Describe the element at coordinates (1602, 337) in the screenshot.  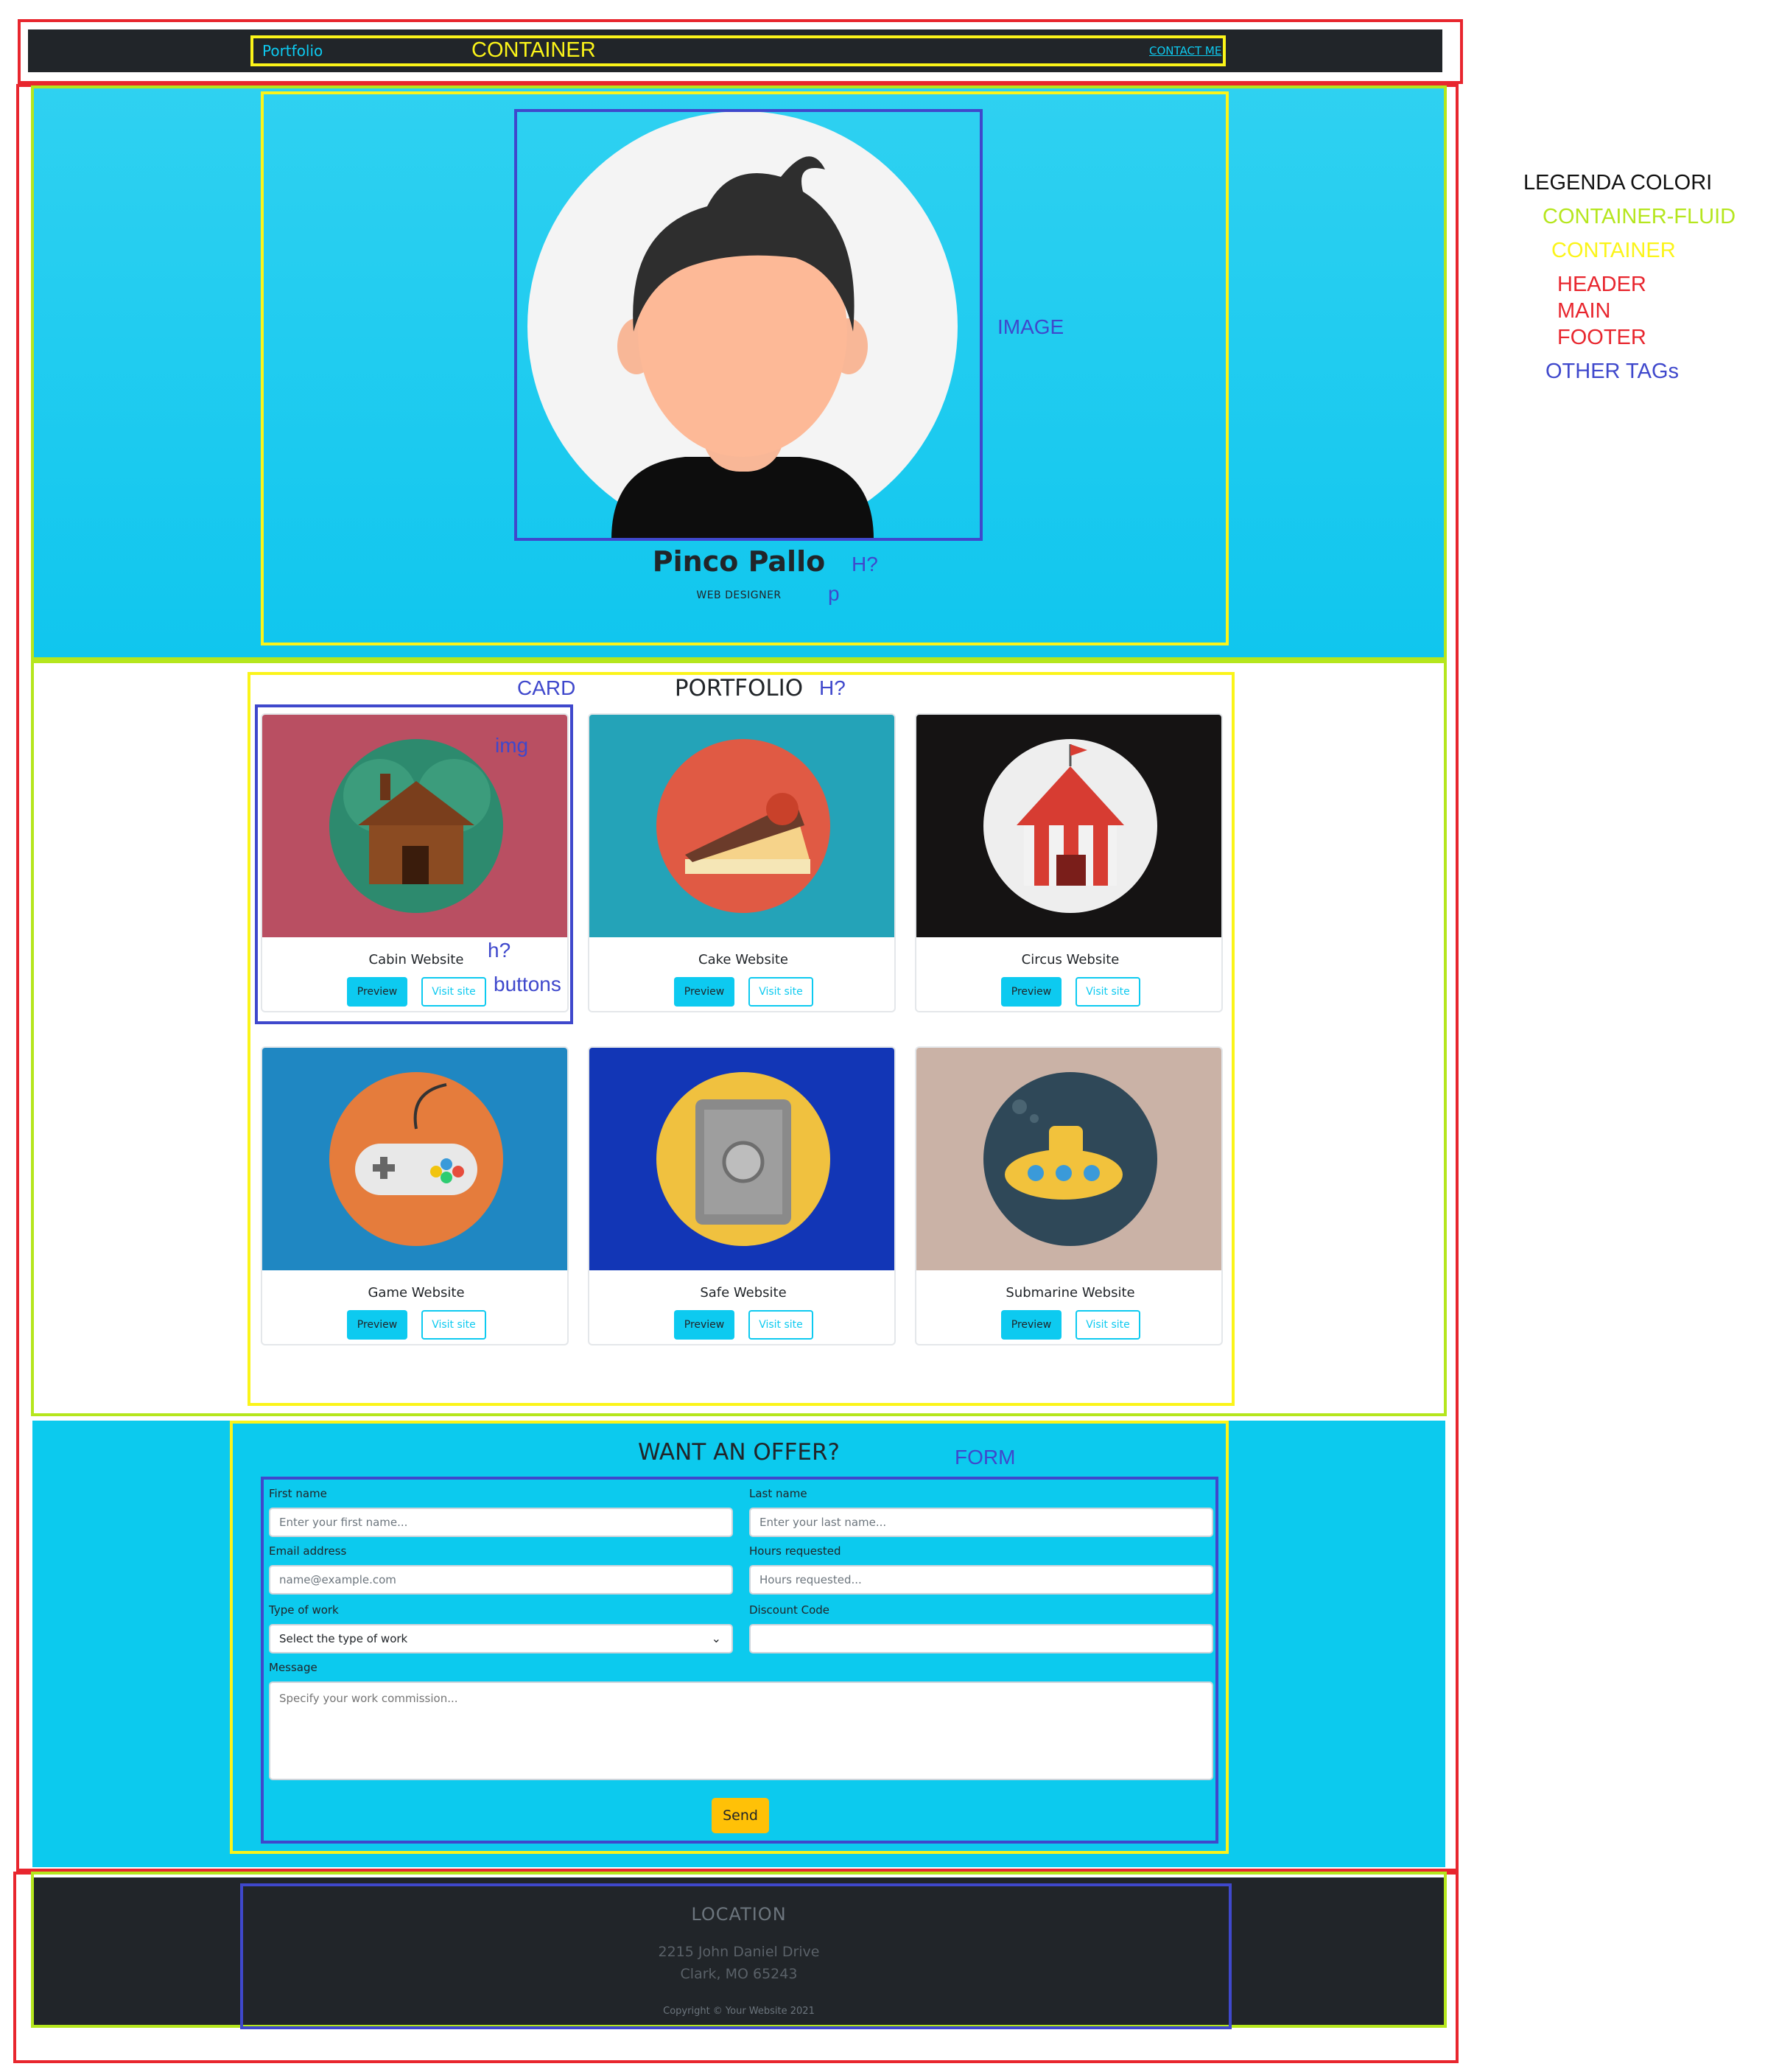
I see `legend-footer: FOOTER` at that location.